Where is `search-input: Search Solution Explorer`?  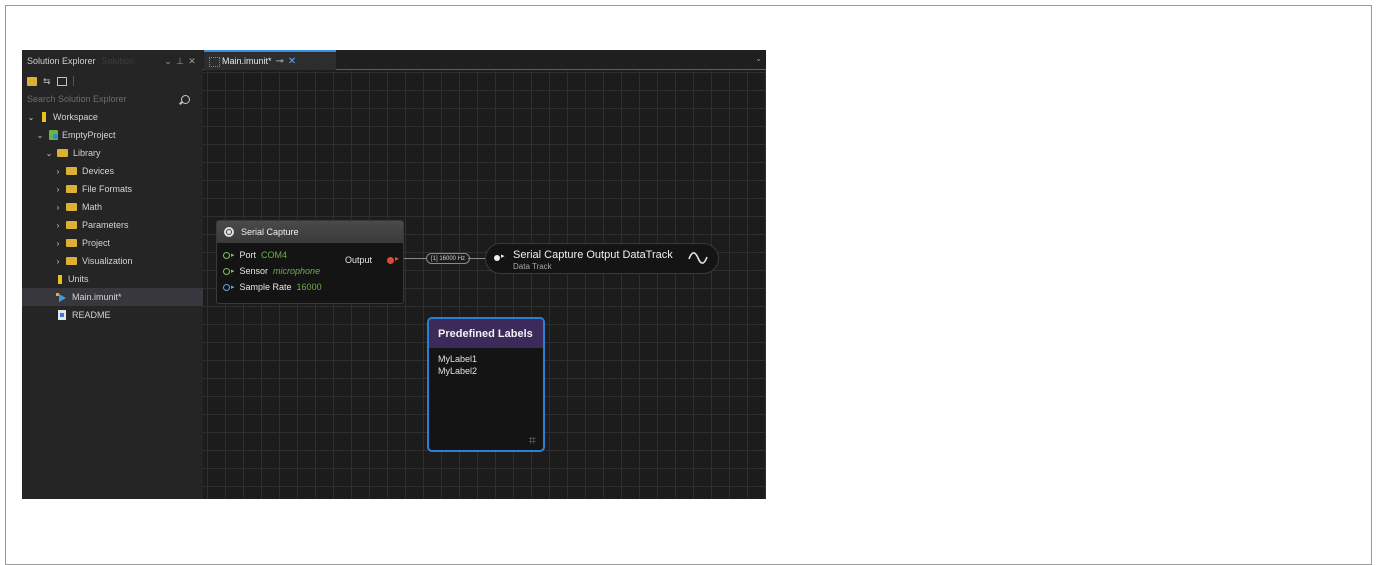
search-input: Search Solution Explorer is located at coordinates (77, 99).